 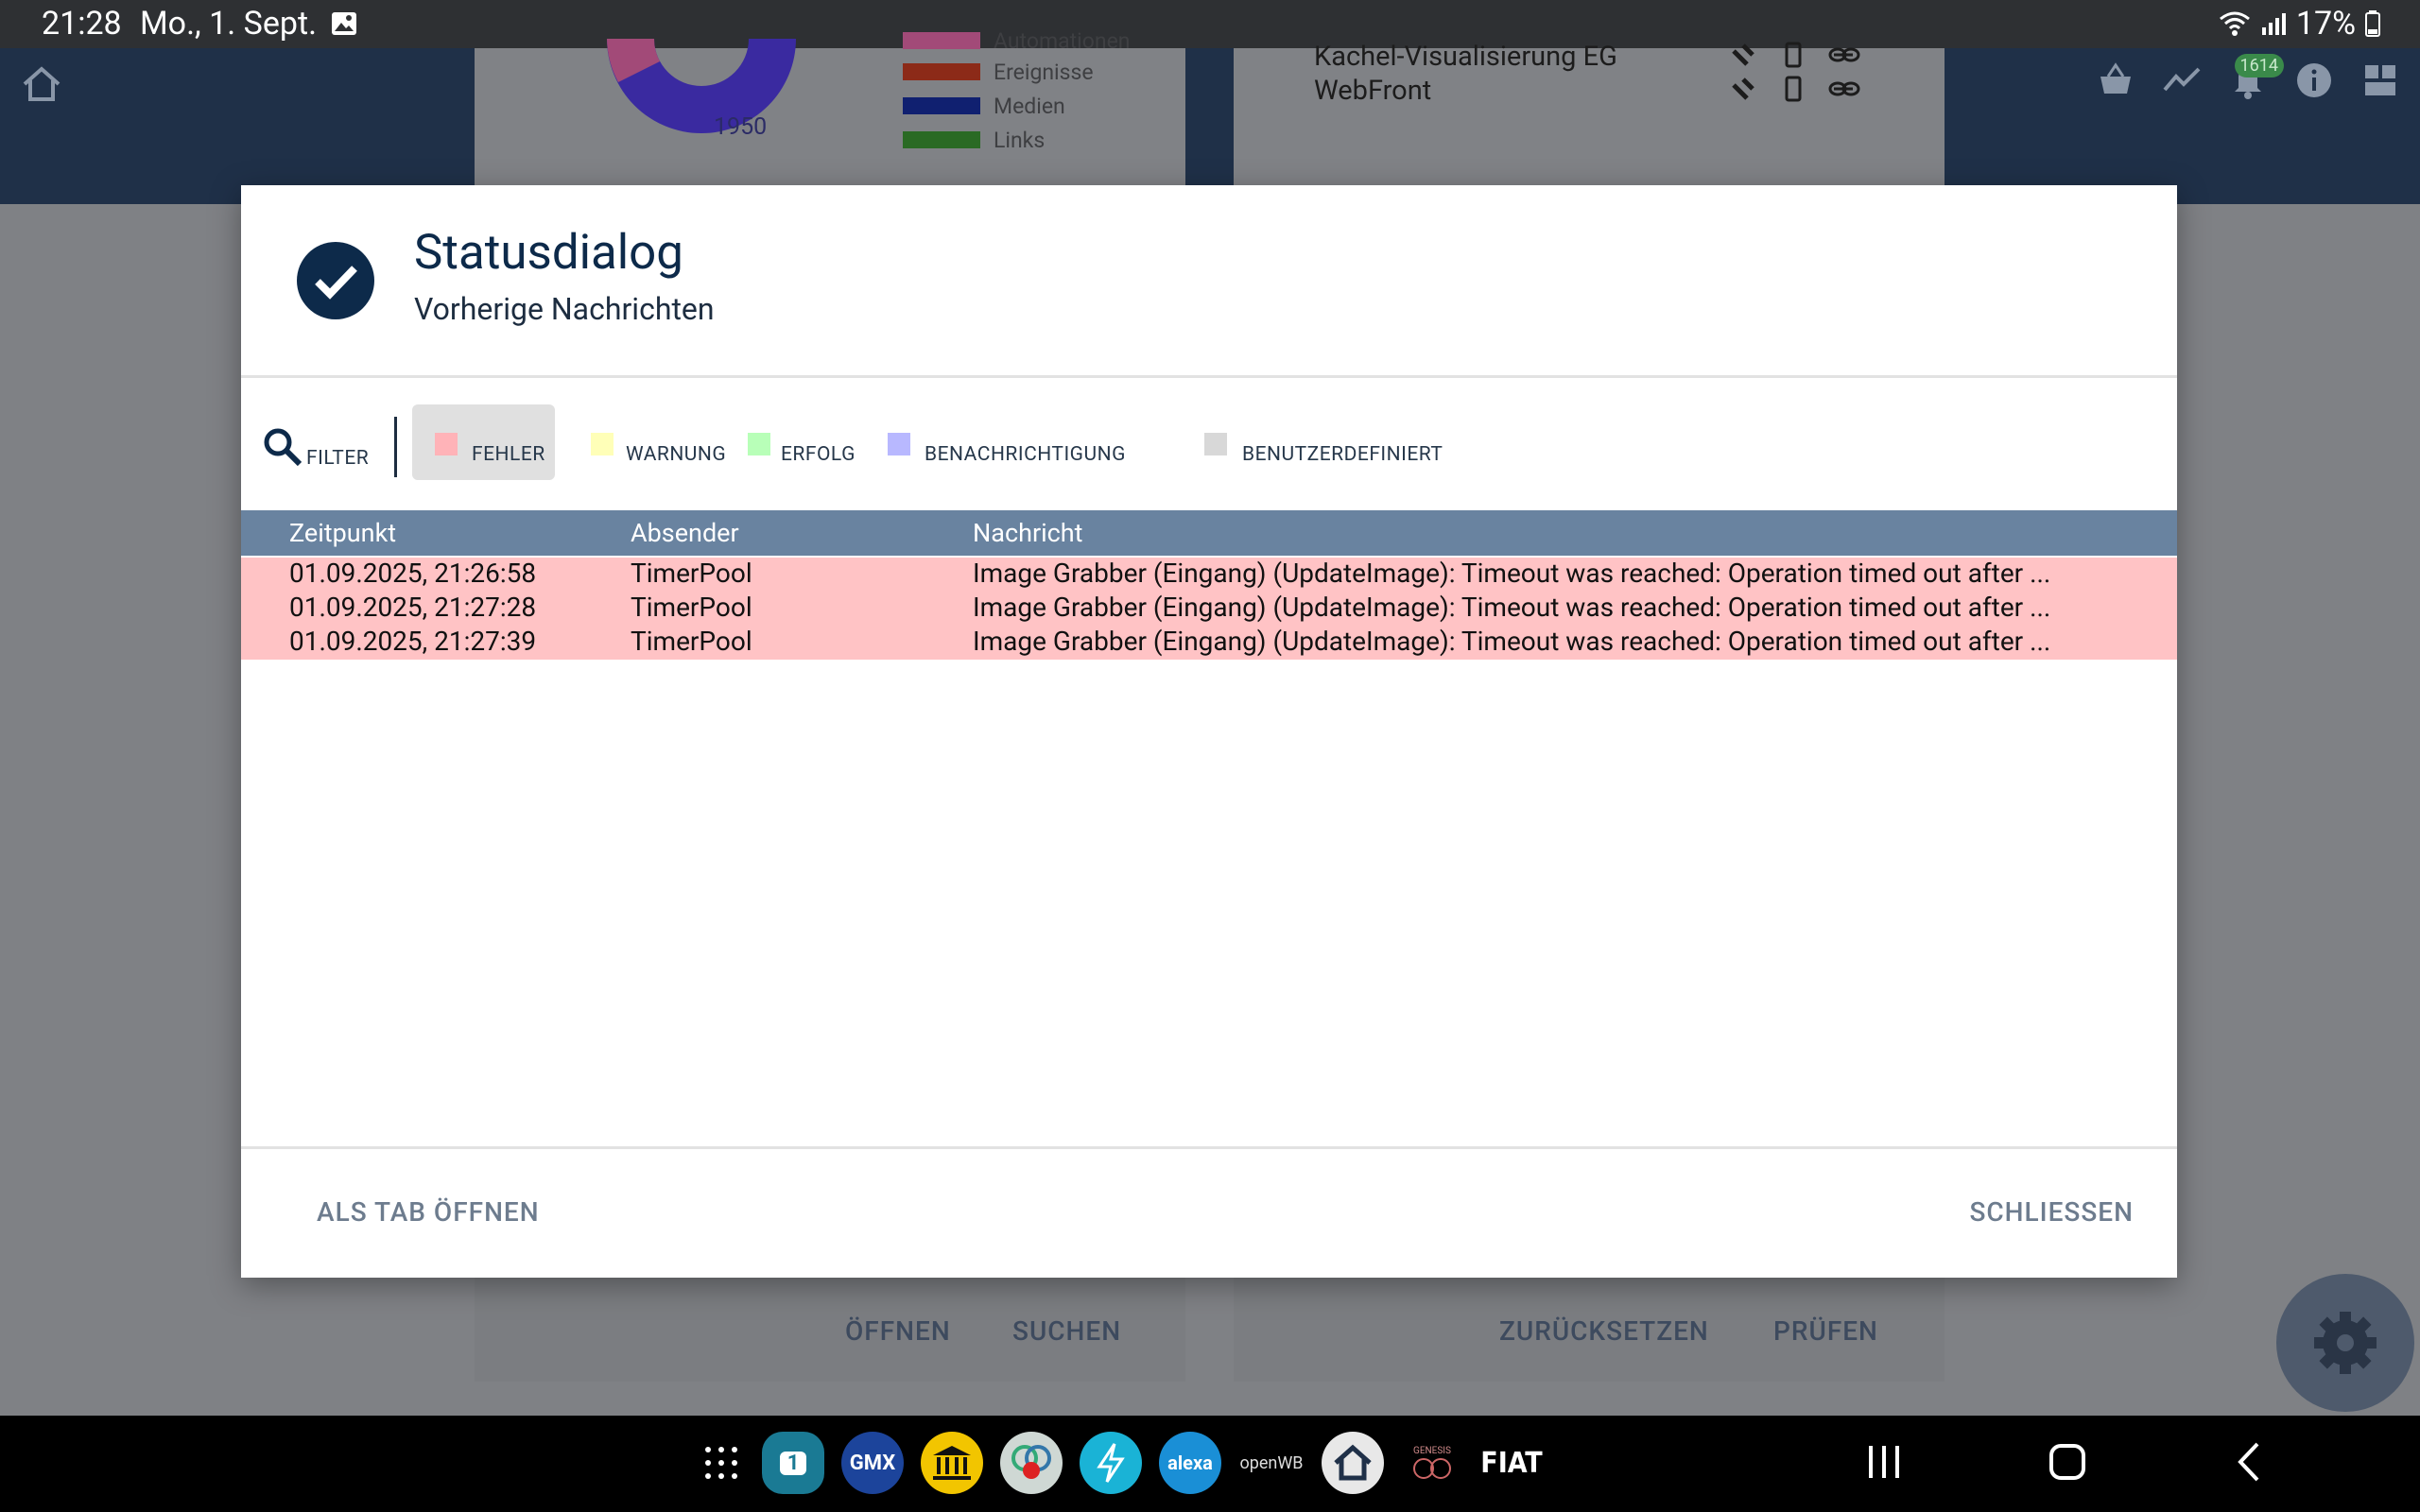 I want to click on column-header-time: Zeitpunkt, so click(x=342, y=533).